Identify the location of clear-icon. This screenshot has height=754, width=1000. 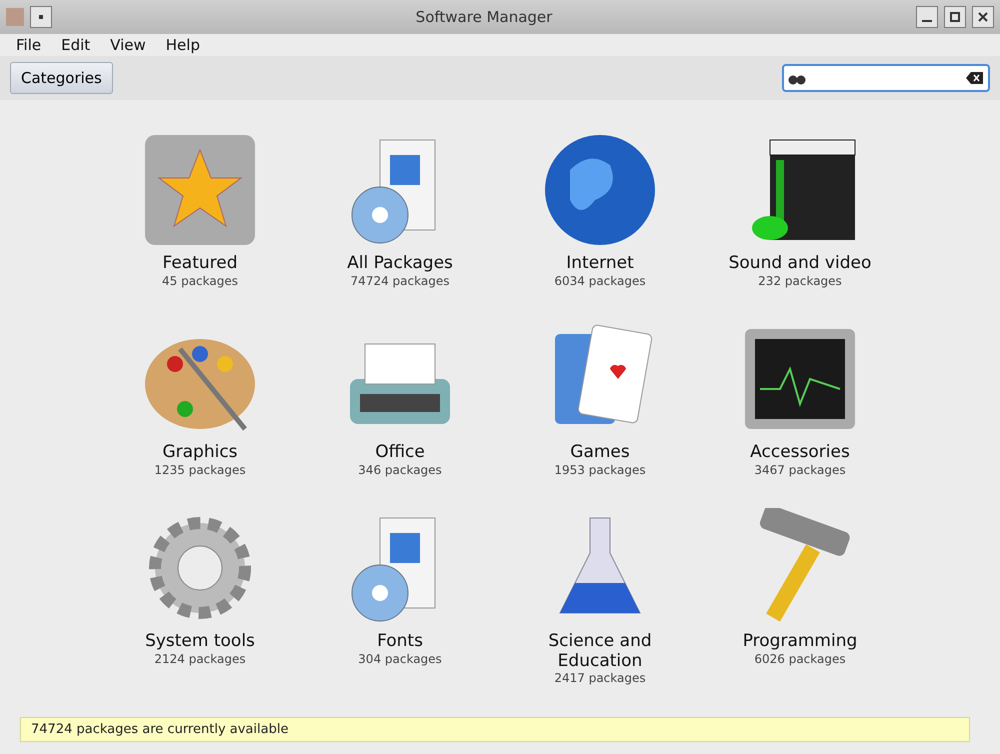
(975, 78).